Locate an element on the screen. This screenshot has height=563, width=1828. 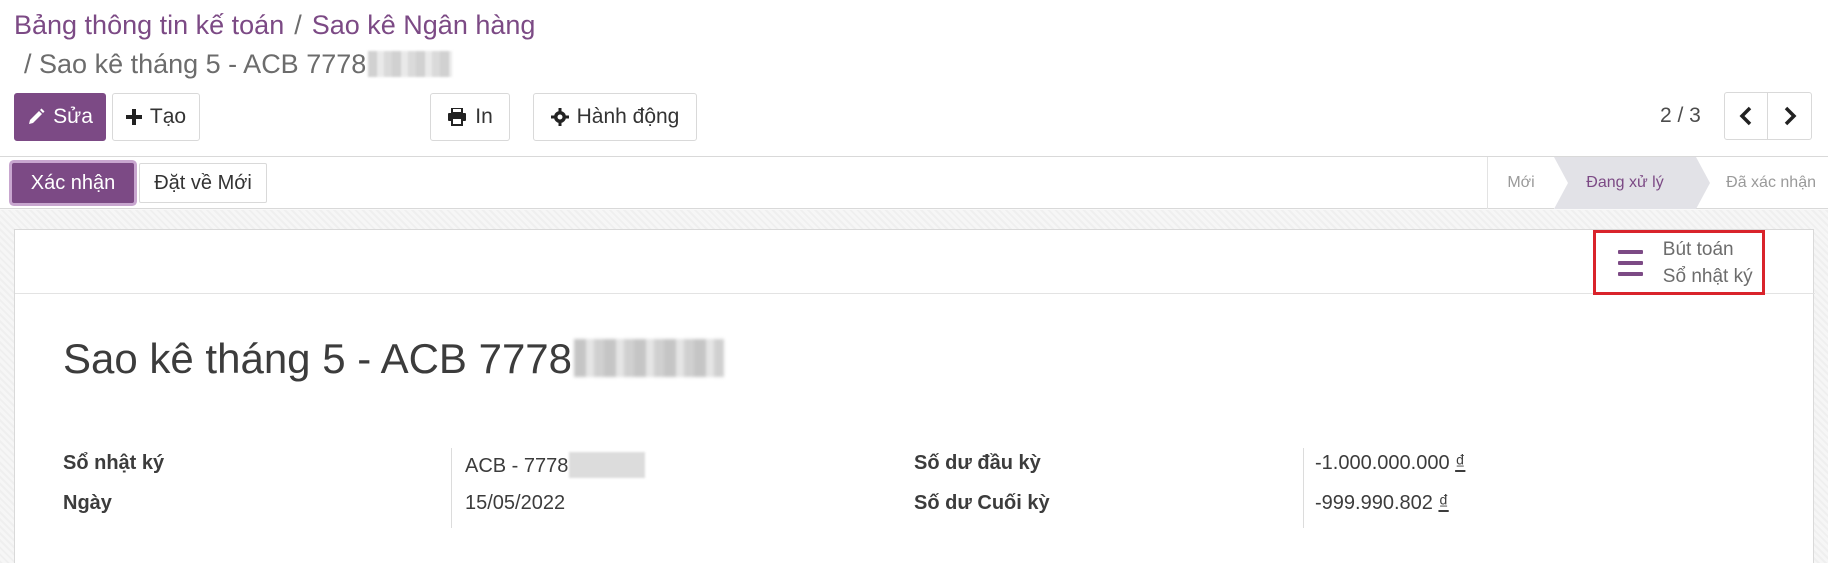
breadcrumb: Bảng thông tin kế toán / Sao kê Ngân hàng is located at coordinates (274, 25).